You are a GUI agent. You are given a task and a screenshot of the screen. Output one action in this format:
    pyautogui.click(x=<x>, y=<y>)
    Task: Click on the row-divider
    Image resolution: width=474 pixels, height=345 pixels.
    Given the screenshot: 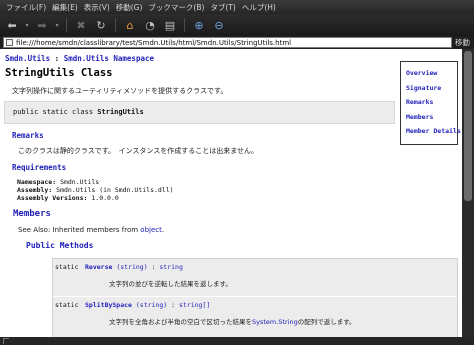 What is the action you would take?
    pyautogui.click(x=255, y=296)
    